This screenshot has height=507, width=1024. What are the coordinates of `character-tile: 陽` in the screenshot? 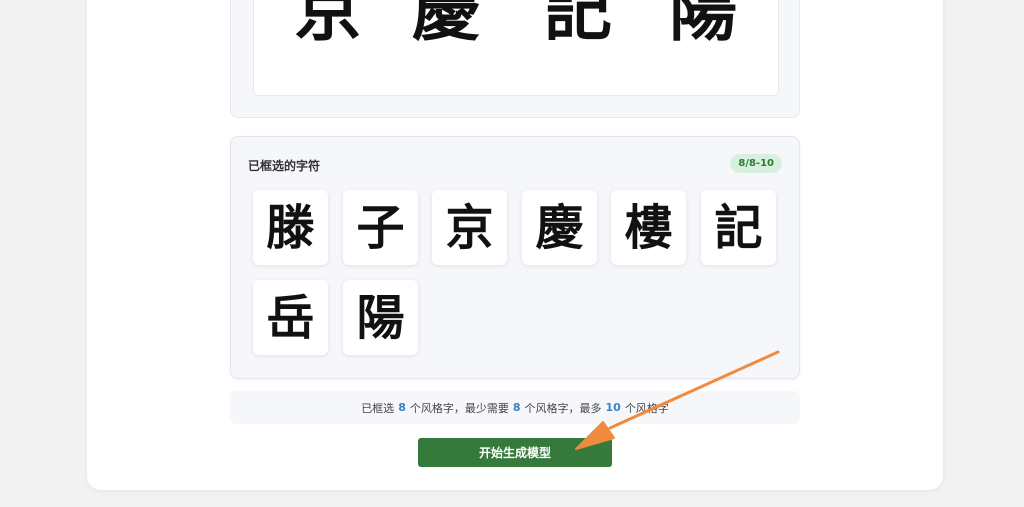 It's located at (380, 317).